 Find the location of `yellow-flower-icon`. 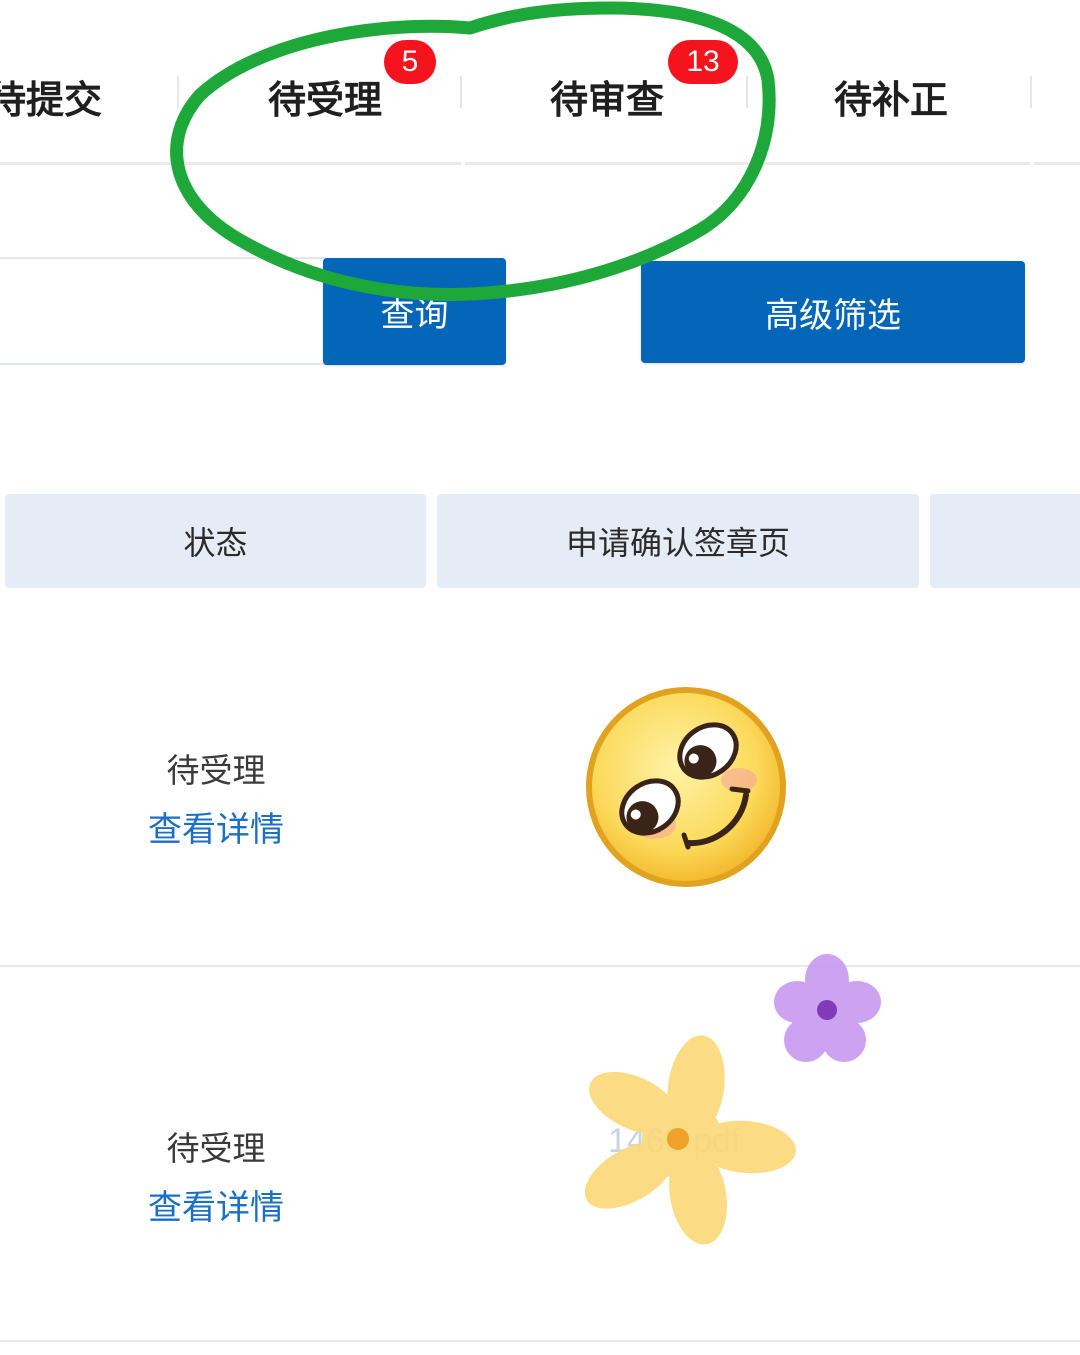

yellow-flower-icon is located at coordinates (690, 1140).